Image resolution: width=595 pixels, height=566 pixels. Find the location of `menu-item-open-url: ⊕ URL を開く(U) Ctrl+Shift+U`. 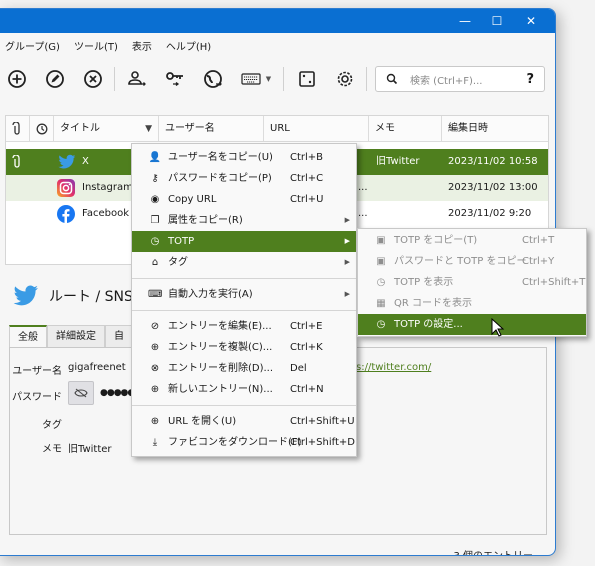

menu-item-open-url: ⊕ URL を開く(U) Ctrl+Shift+U is located at coordinates (244, 421).